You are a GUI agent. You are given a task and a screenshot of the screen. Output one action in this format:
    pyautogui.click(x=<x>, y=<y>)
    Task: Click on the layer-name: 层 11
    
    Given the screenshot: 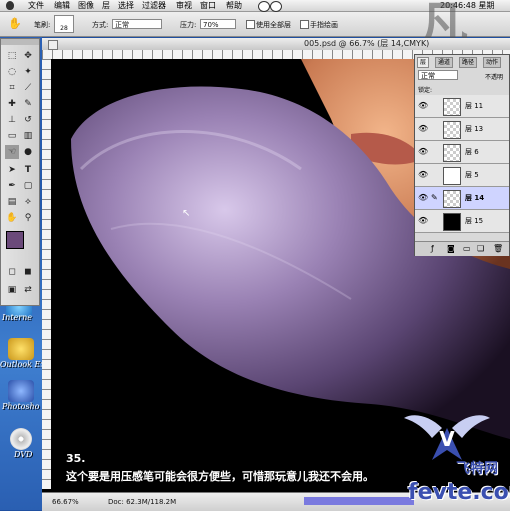 What is the action you would take?
    pyautogui.click(x=474, y=106)
    